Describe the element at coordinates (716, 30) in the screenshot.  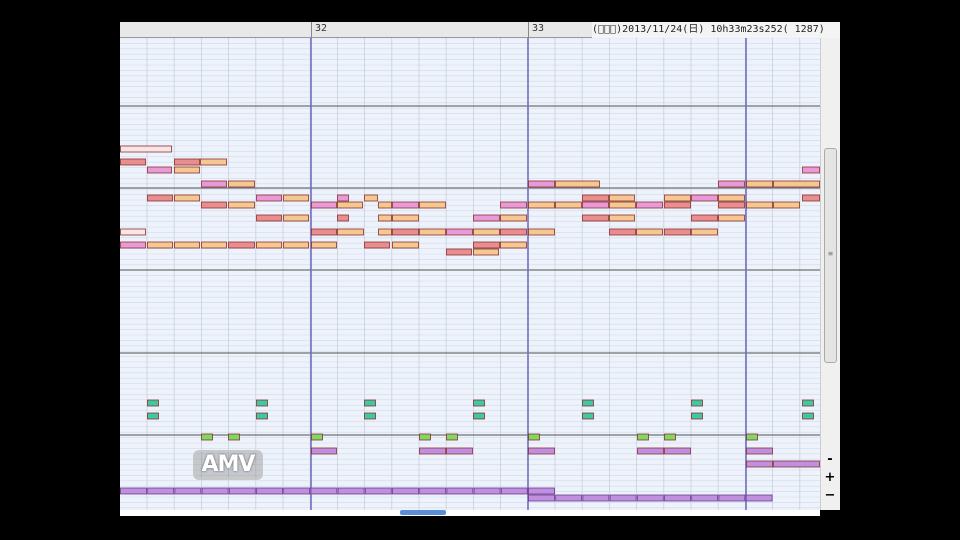
I see `status-readout: (ﾞｰﾞ)2013/11/24(日) 10h33m23s252( 1287)` at that location.